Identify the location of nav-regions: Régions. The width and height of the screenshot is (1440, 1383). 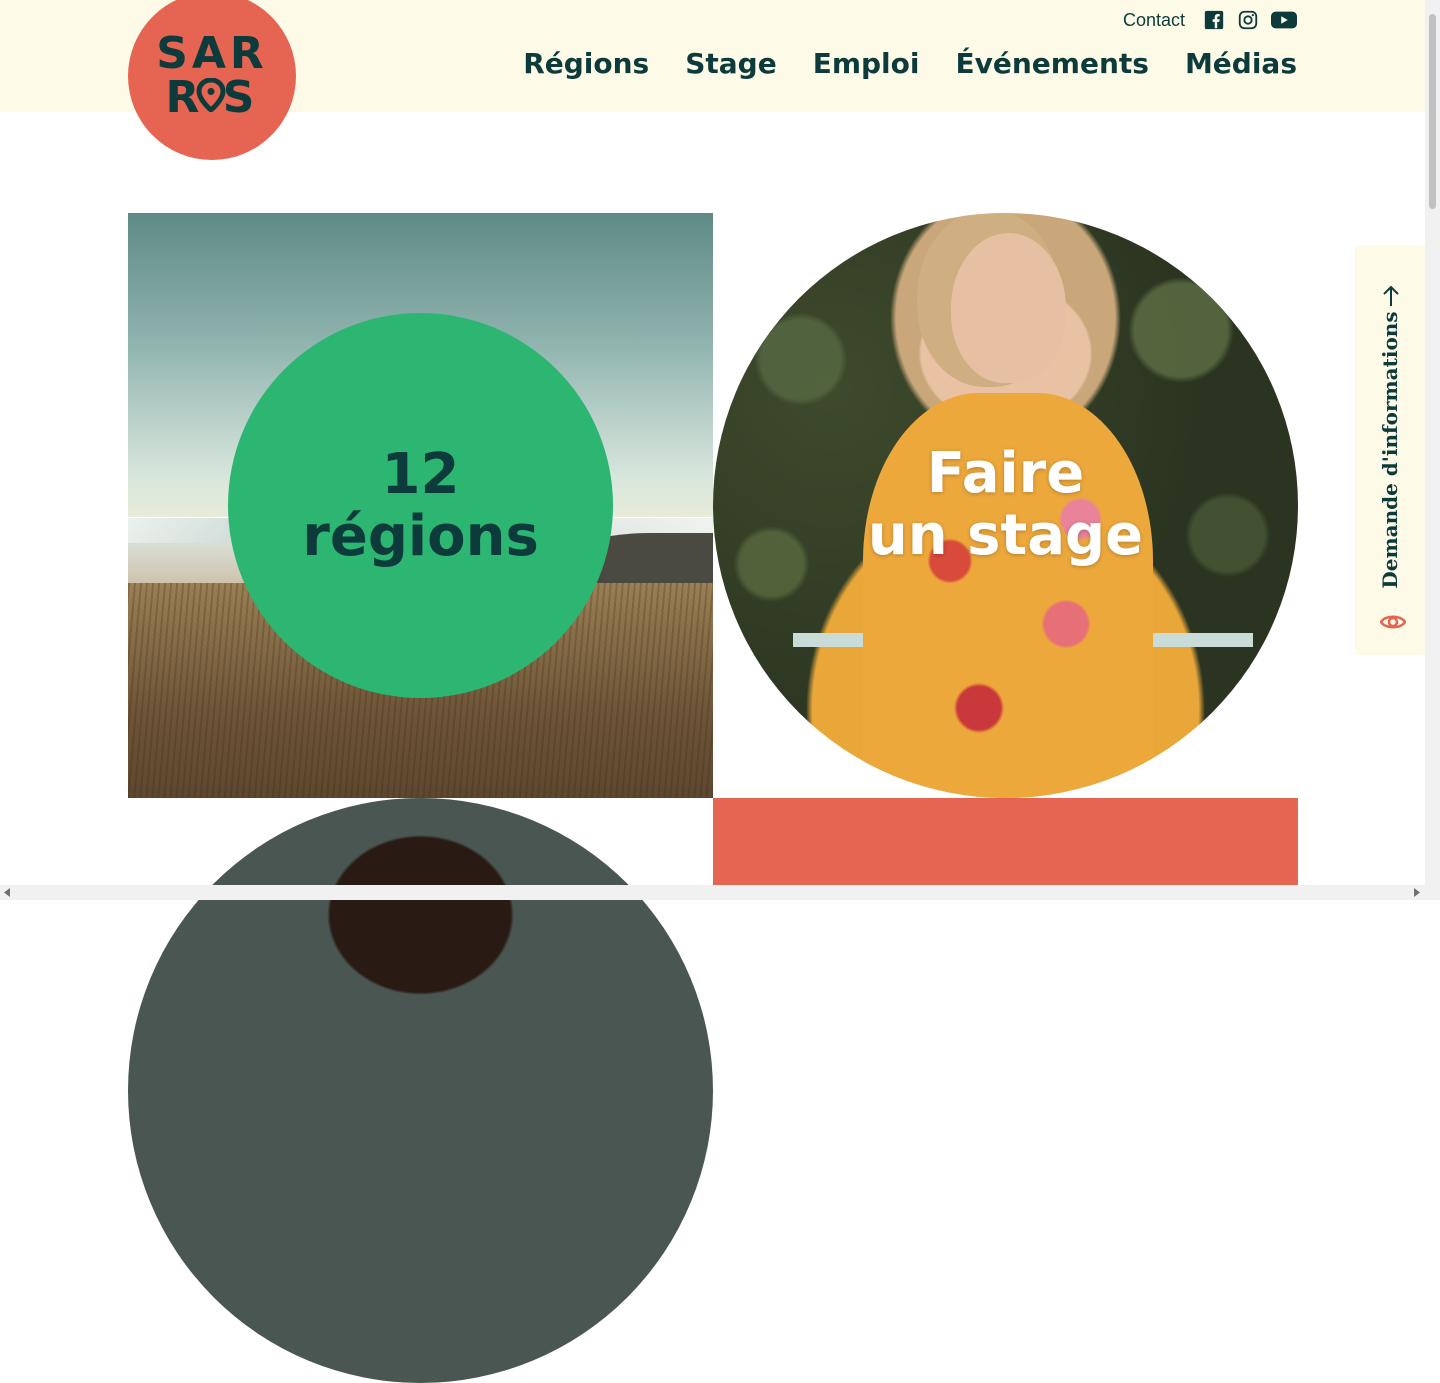
(586, 64).